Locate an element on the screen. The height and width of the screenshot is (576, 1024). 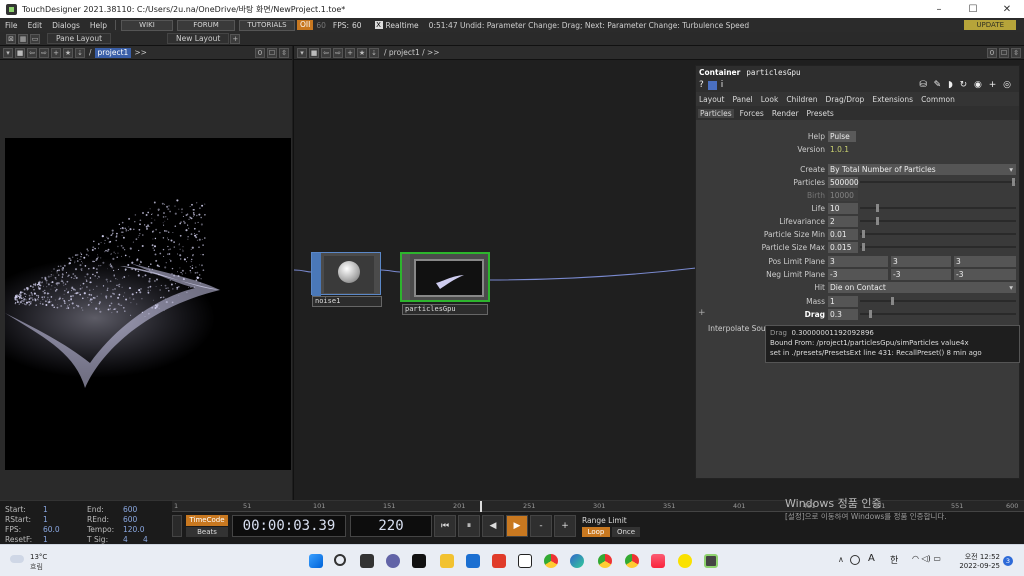
create-menu: By Total Number of Particles is located at coordinates (922, 169).